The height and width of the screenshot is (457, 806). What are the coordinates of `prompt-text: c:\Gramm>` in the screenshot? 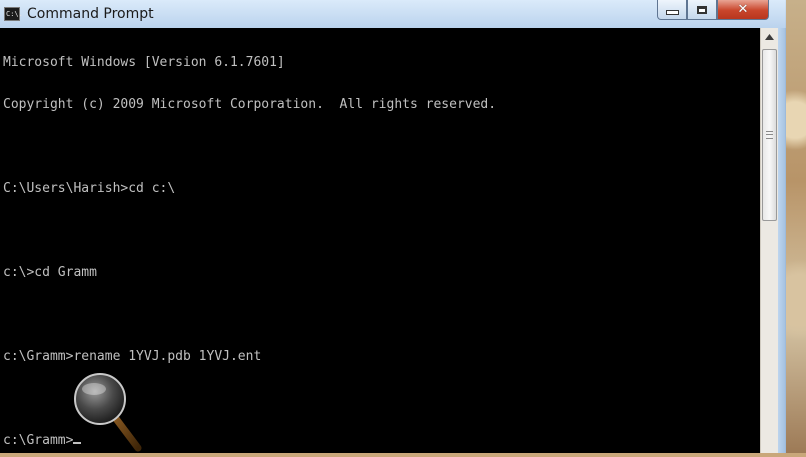 It's located at (38, 440).